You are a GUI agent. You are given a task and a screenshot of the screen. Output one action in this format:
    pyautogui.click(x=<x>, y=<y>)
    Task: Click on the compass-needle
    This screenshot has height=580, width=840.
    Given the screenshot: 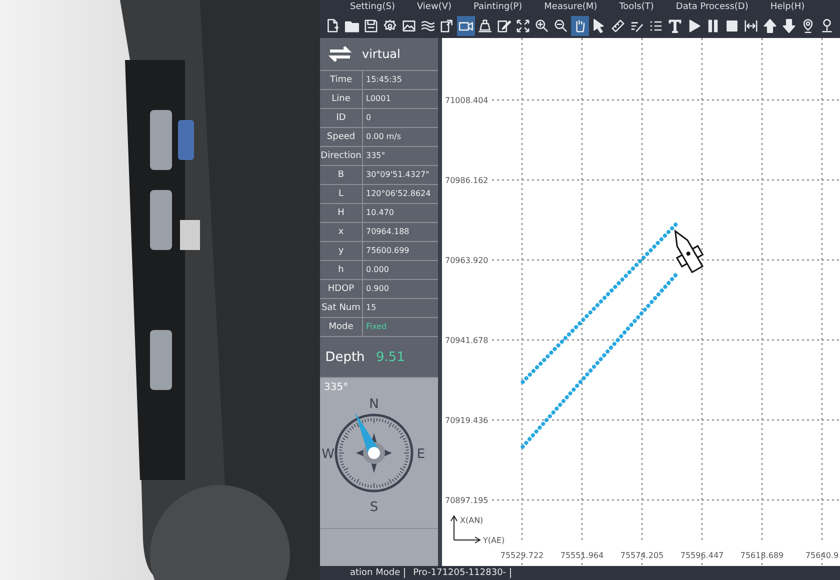 What is the action you would take?
    pyautogui.click(x=367, y=435)
    